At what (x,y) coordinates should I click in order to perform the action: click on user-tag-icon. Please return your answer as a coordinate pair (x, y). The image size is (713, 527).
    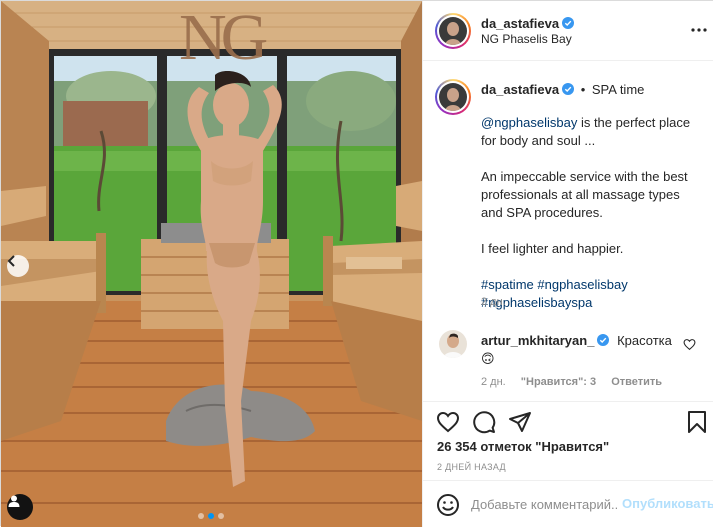
    Looking at the image, I should click on (14, 501).